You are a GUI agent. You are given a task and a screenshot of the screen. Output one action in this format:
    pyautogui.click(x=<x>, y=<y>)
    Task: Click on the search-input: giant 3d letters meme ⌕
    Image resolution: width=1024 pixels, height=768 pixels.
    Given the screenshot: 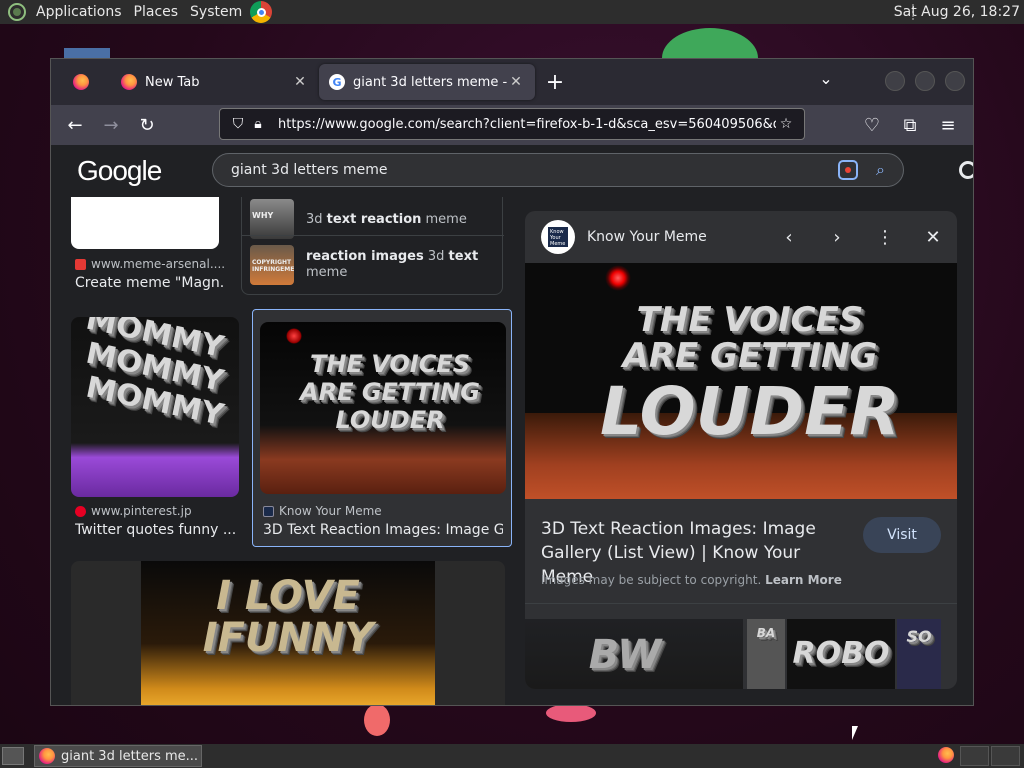 What is the action you would take?
    pyautogui.click(x=558, y=170)
    